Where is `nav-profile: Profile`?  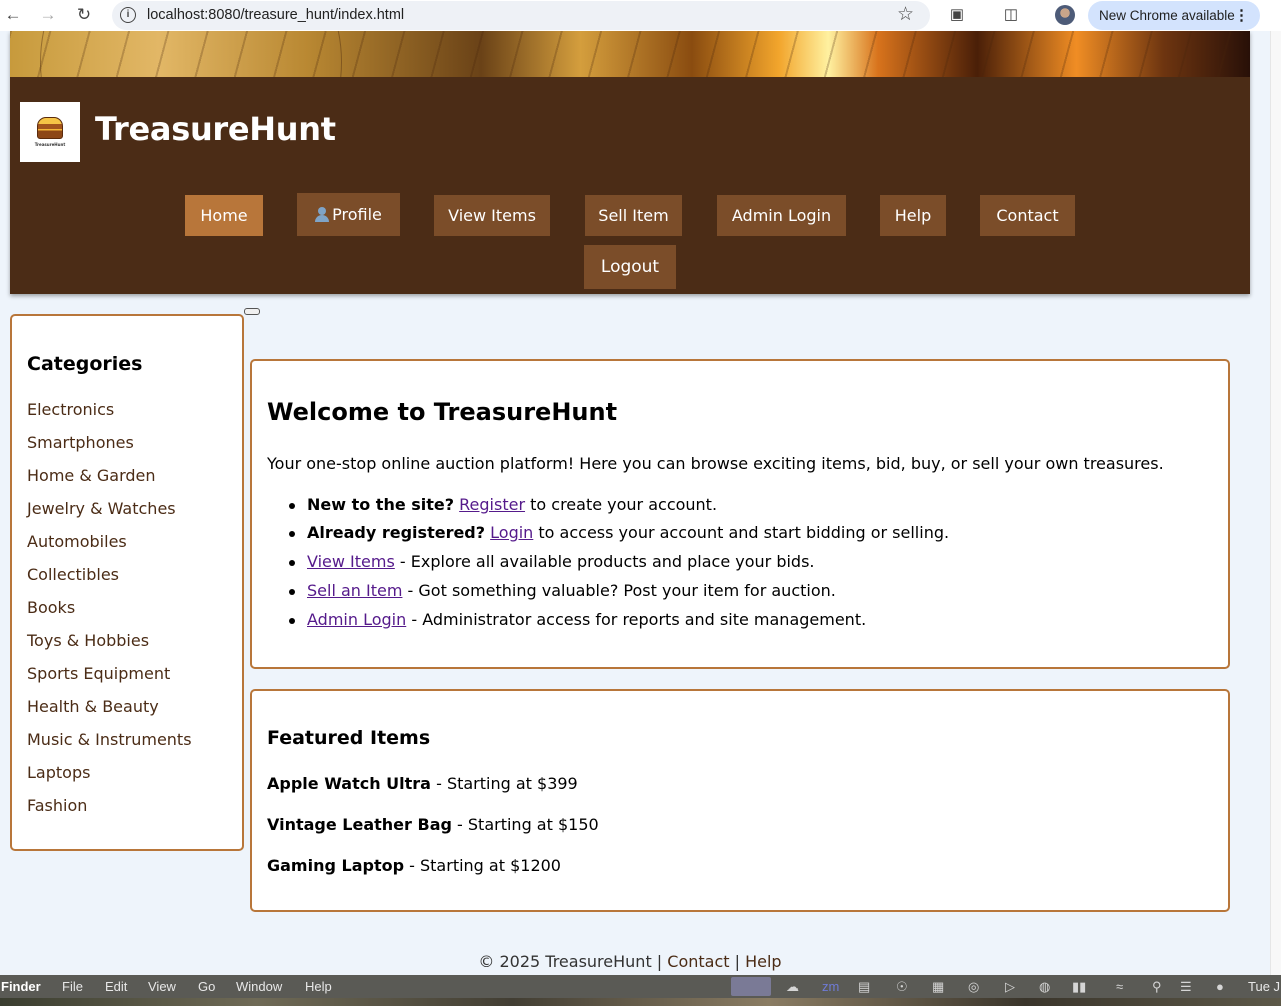
nav-profile: Profile is located at coordinates (348, 214).